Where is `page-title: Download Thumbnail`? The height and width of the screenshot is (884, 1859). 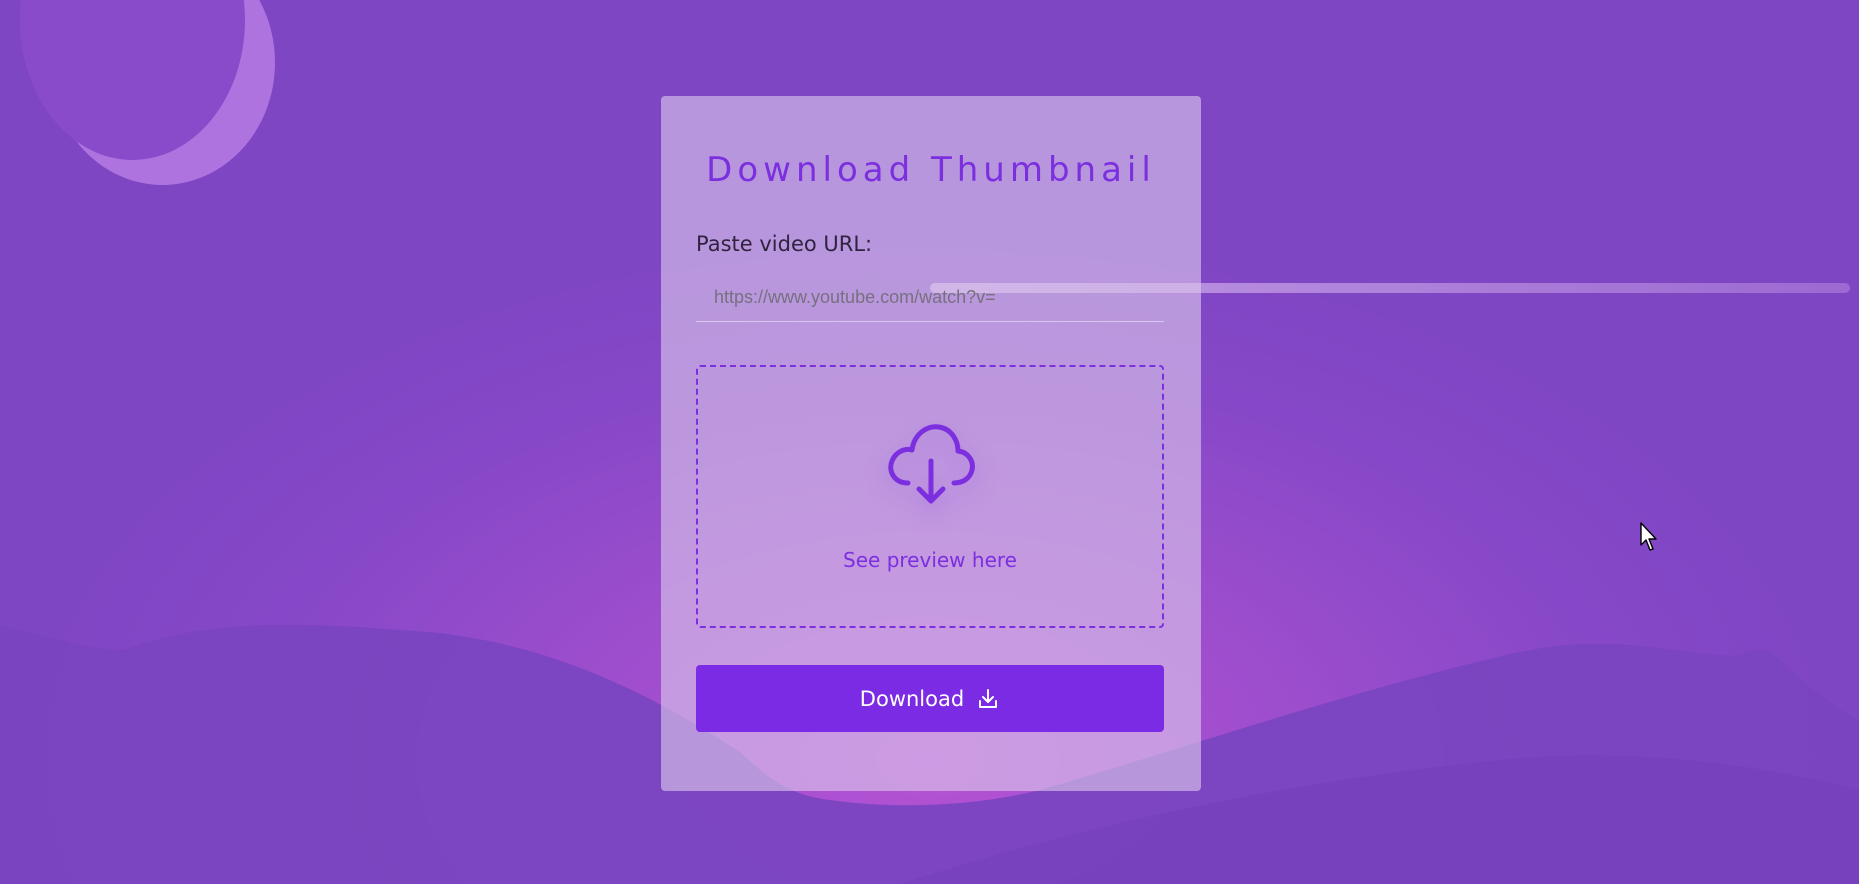
page-title: Download Thumbnail is located at coordinates (931, 170).